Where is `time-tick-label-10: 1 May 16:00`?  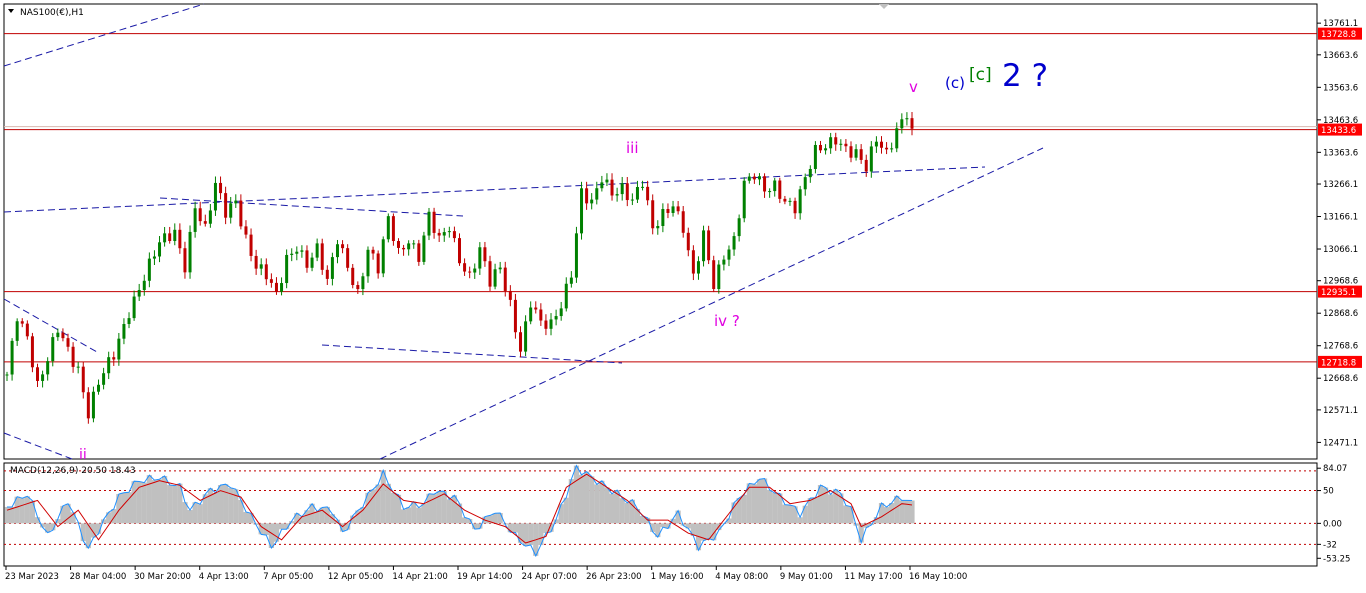
time-tick-label-10: 1 May 16:00 is located at coordinates (677, 577).